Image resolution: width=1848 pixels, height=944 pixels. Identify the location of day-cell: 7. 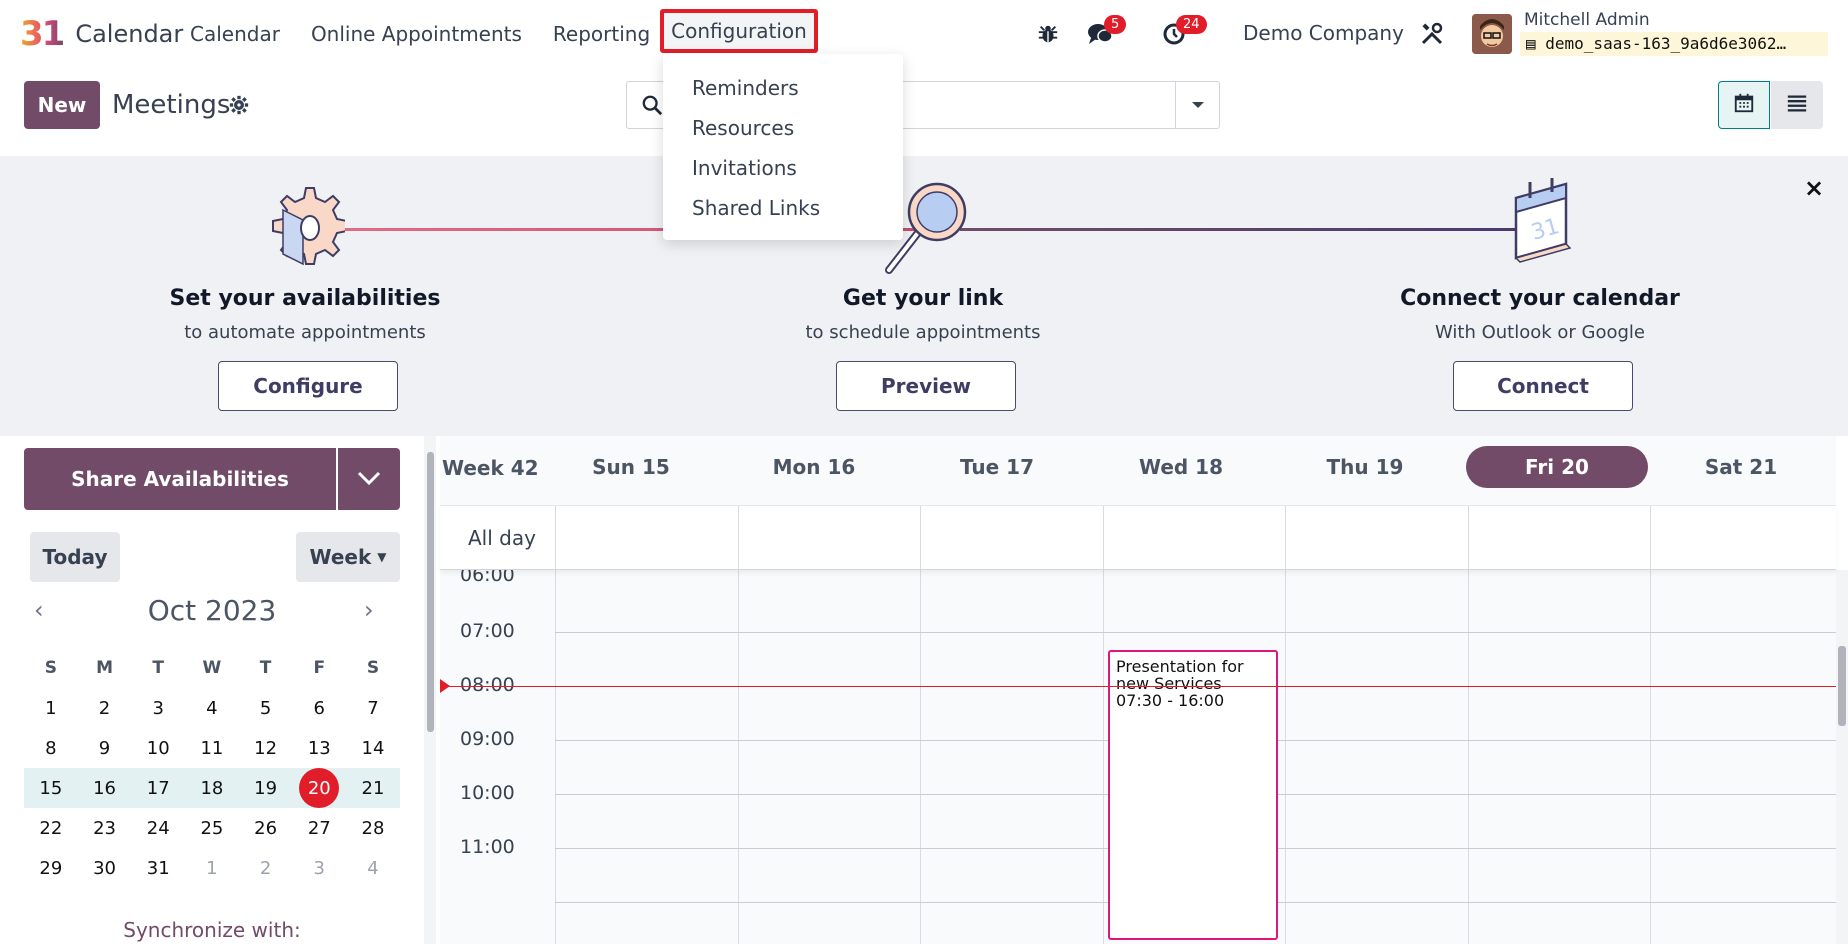
(373, 708).